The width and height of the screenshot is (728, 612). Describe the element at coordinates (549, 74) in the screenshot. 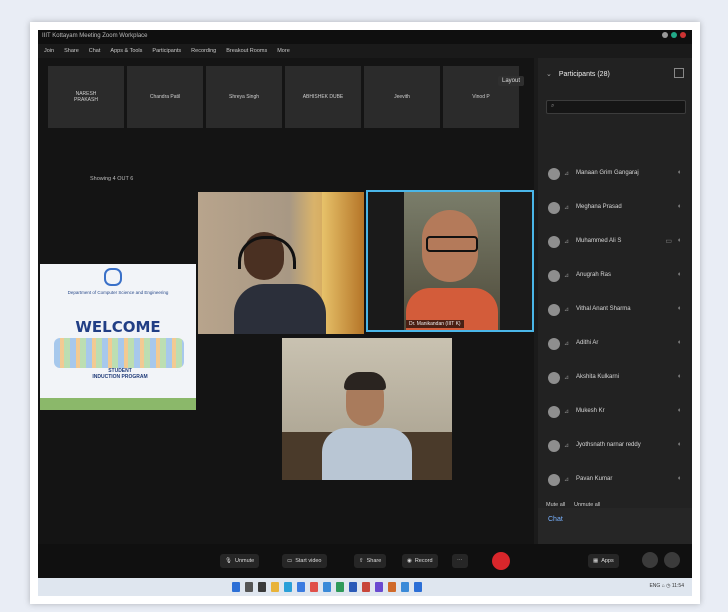

I see `chevron-down-icon: ⌄` at that location.